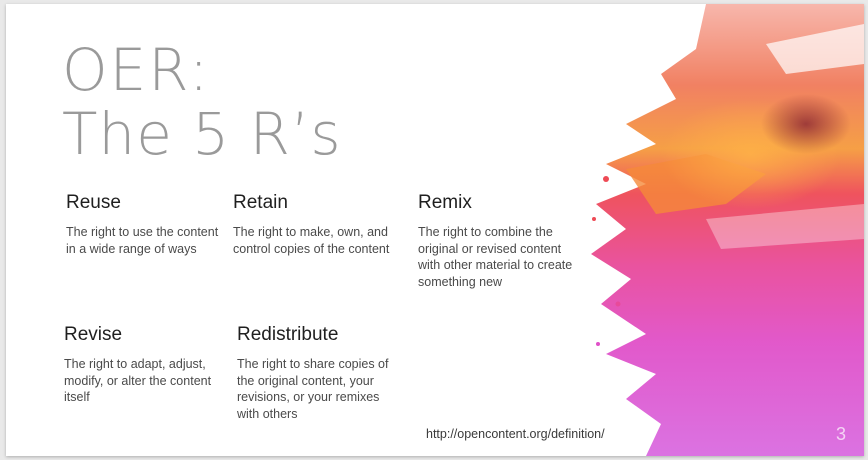 This screenshot has height=460, width=868. I want to click on title-line-2: The 5 R’s, so click(202, 134).